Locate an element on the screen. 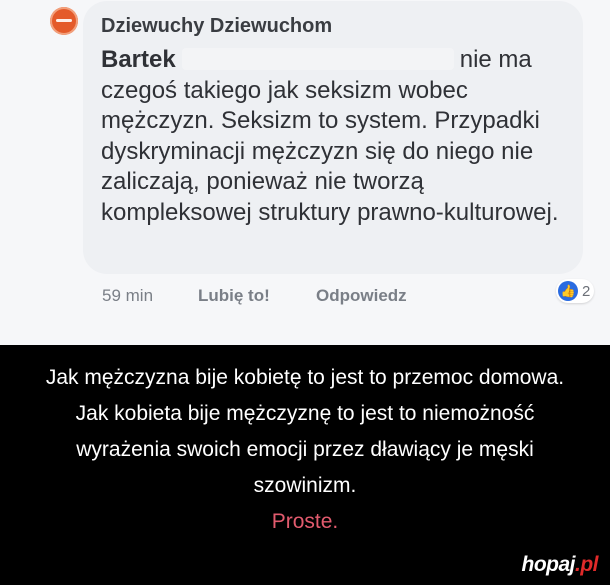 This screenshot has height=585, width=610. logo-main: hopaj is located at coordinates (548, 564).